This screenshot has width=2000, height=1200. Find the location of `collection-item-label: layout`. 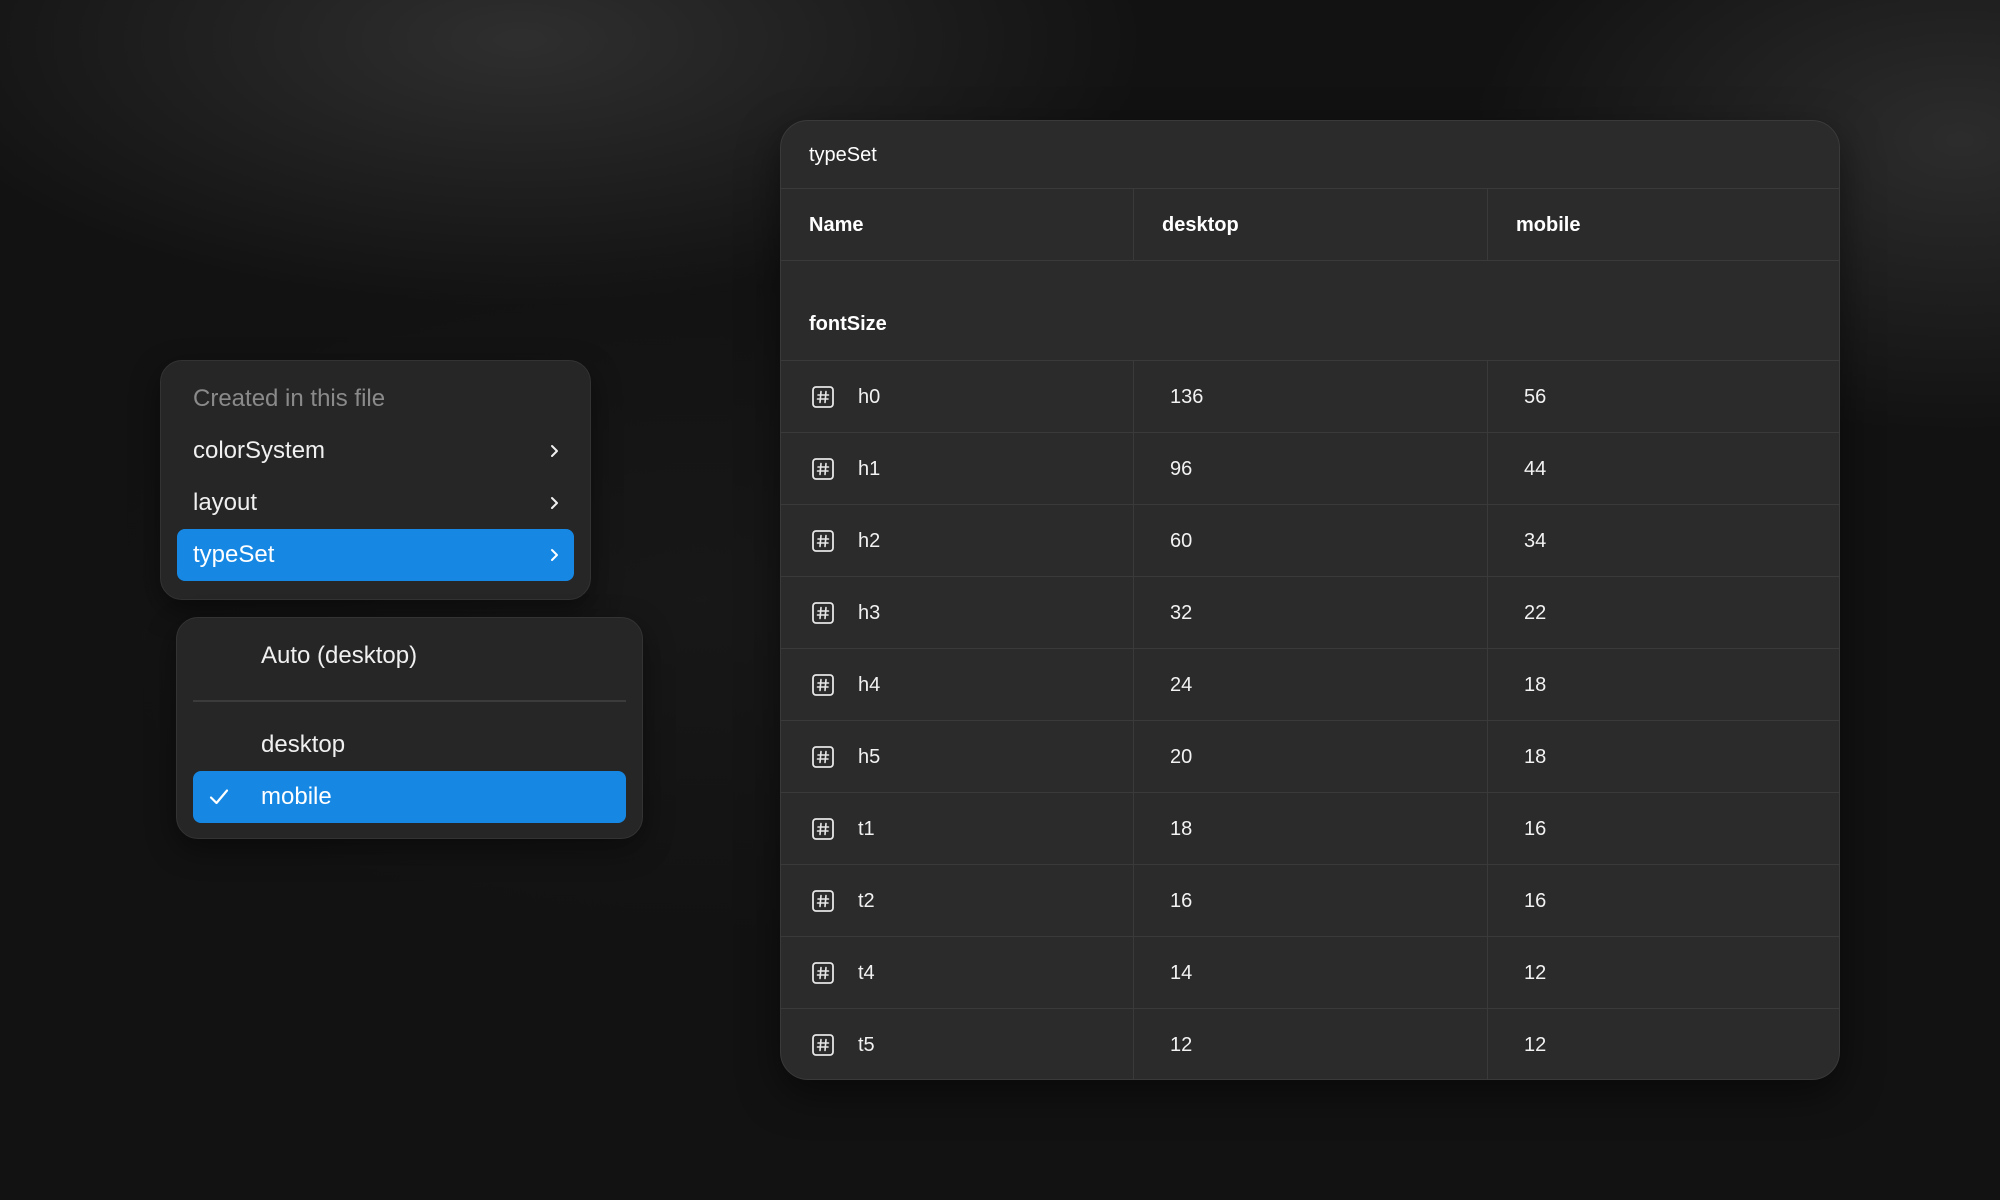

collection-item-label: layout is located at coordinates (225, 502).